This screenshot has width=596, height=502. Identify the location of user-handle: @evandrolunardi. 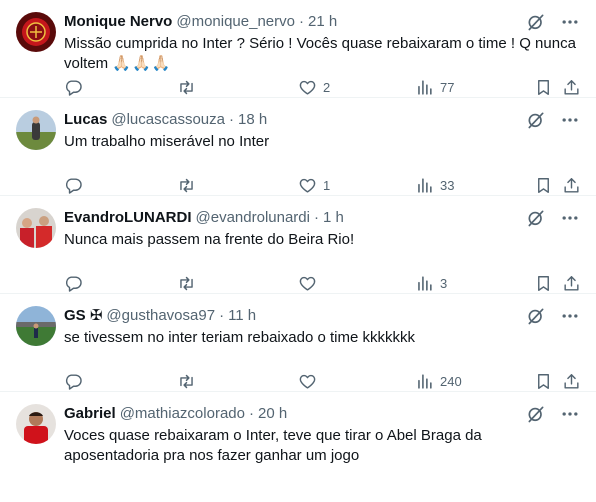
(253, 218).